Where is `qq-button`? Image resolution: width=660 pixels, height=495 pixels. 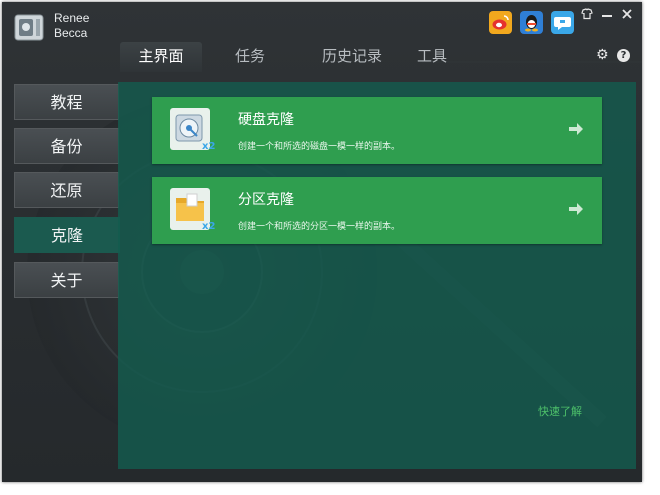
qq-button is located at coordinates (531, 22).